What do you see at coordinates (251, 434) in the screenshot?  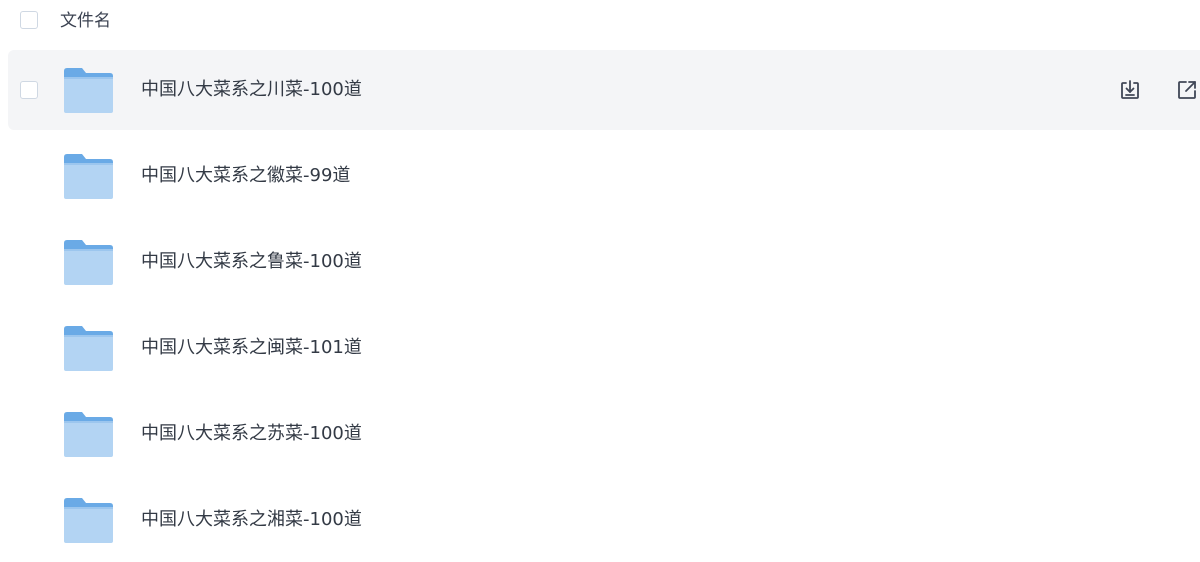 I see `file-name: 中国八大菜系之苏菜-100道` at bounding box center [251, 434].